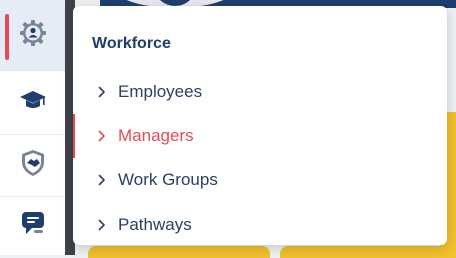  What do you see at coordinates (260, 180) in the screenshot?
I see `menu-item-work-groups: Work Groups` at bounding box center [260, 180].